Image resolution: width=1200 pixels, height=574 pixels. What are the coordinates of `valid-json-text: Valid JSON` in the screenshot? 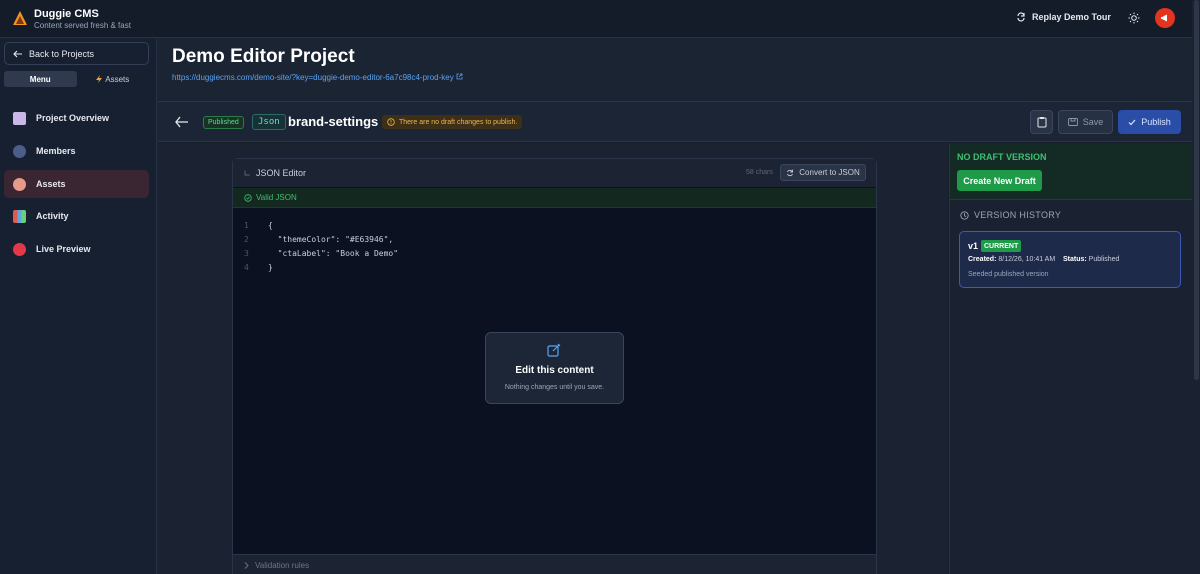 It's located at (276, 197).